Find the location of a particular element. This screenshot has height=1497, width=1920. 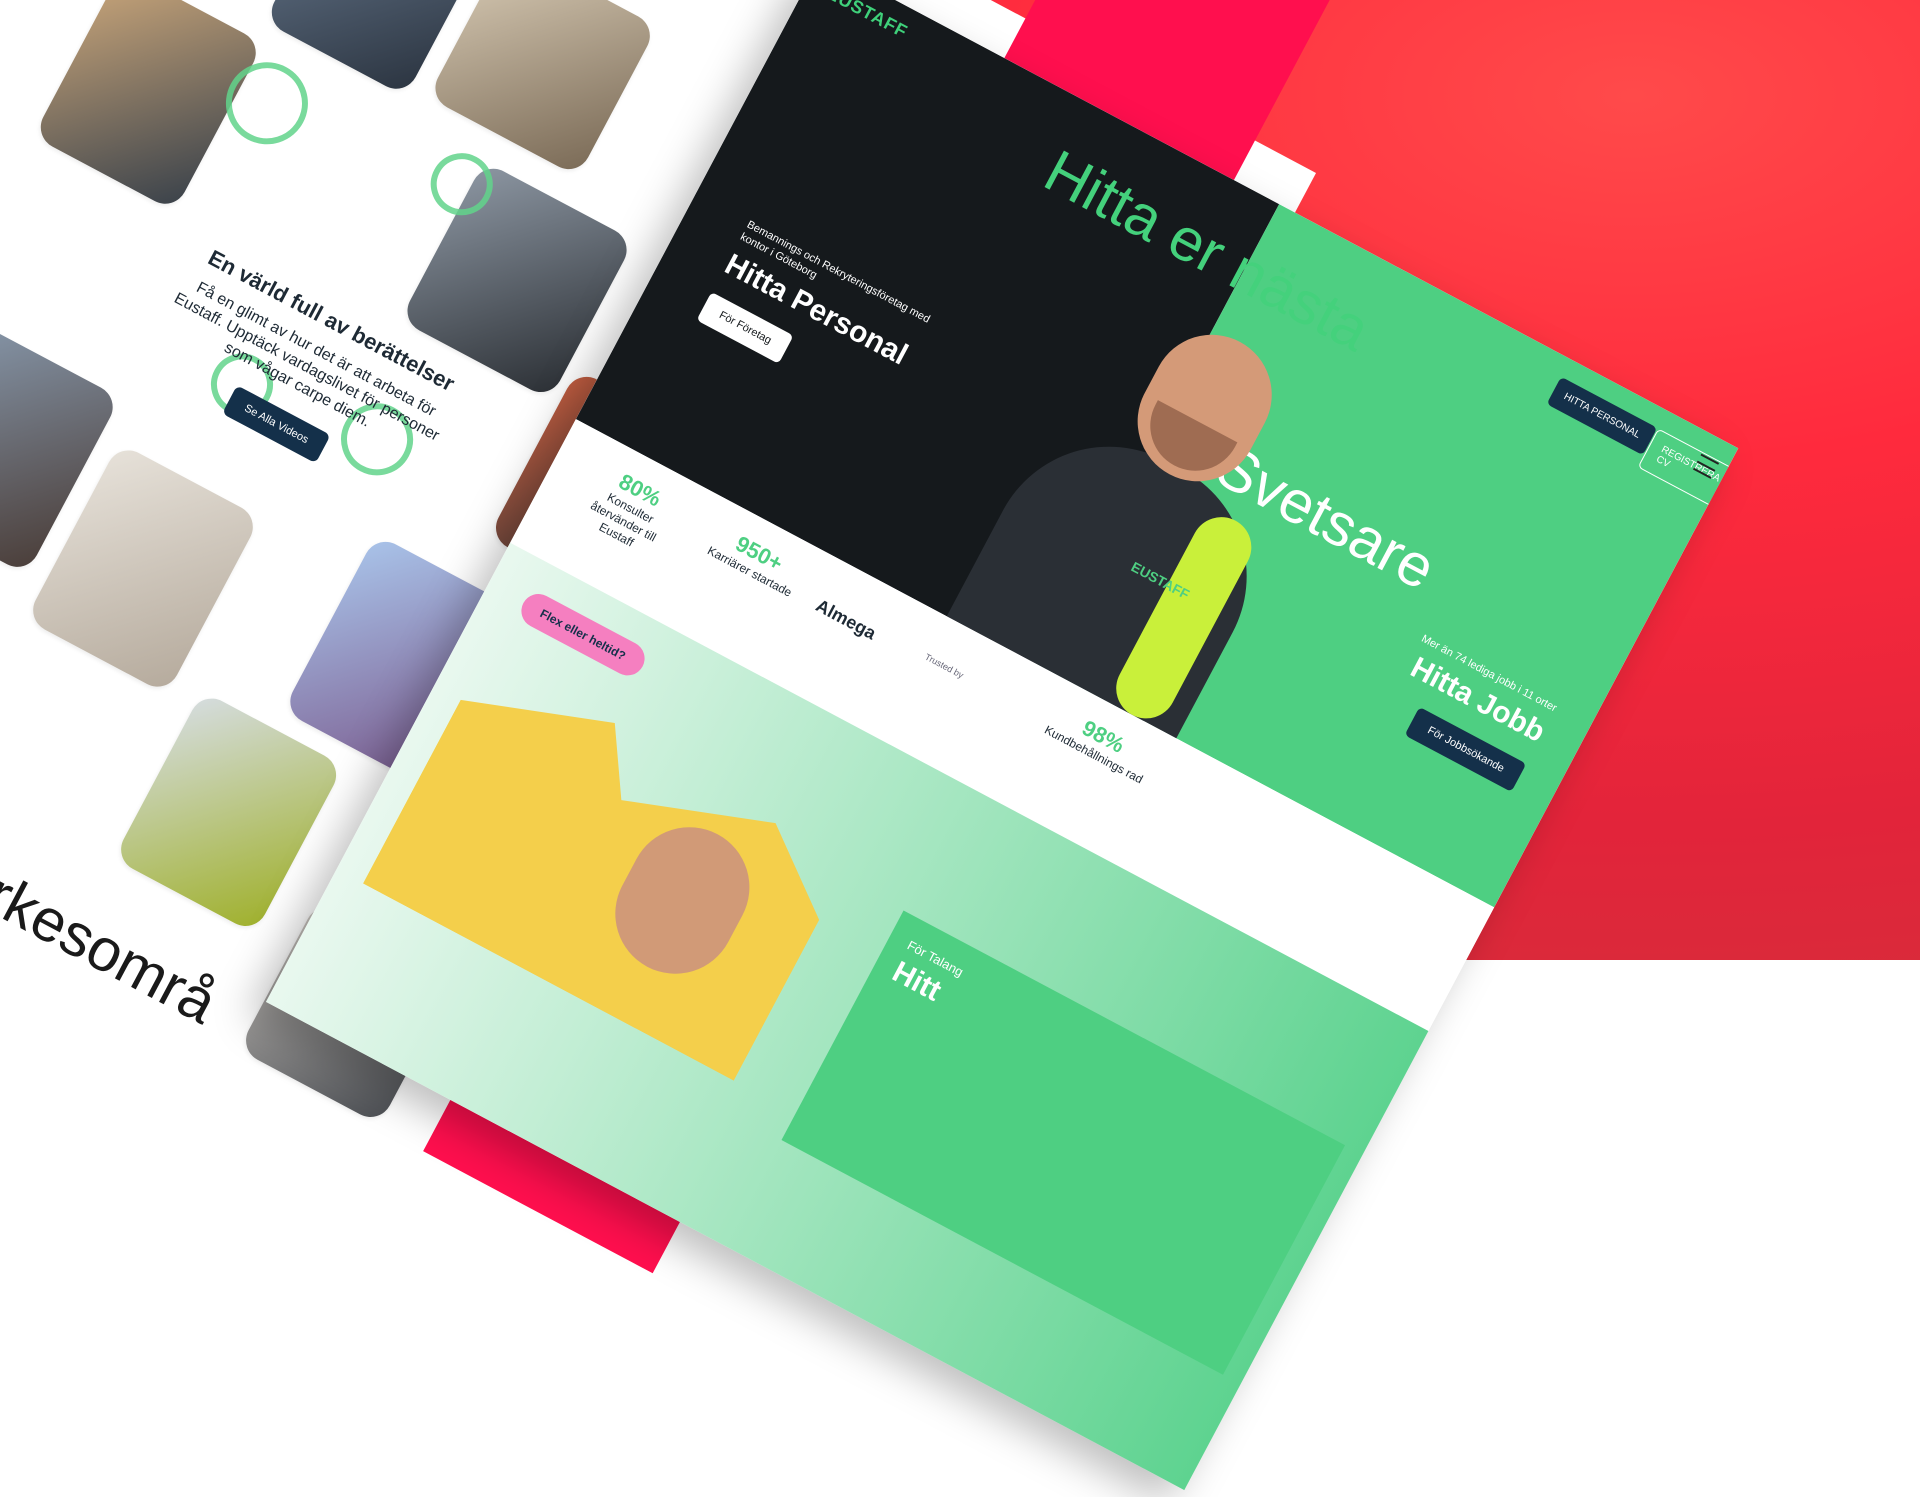

photo-forklift is located at coordinates (542, 88).